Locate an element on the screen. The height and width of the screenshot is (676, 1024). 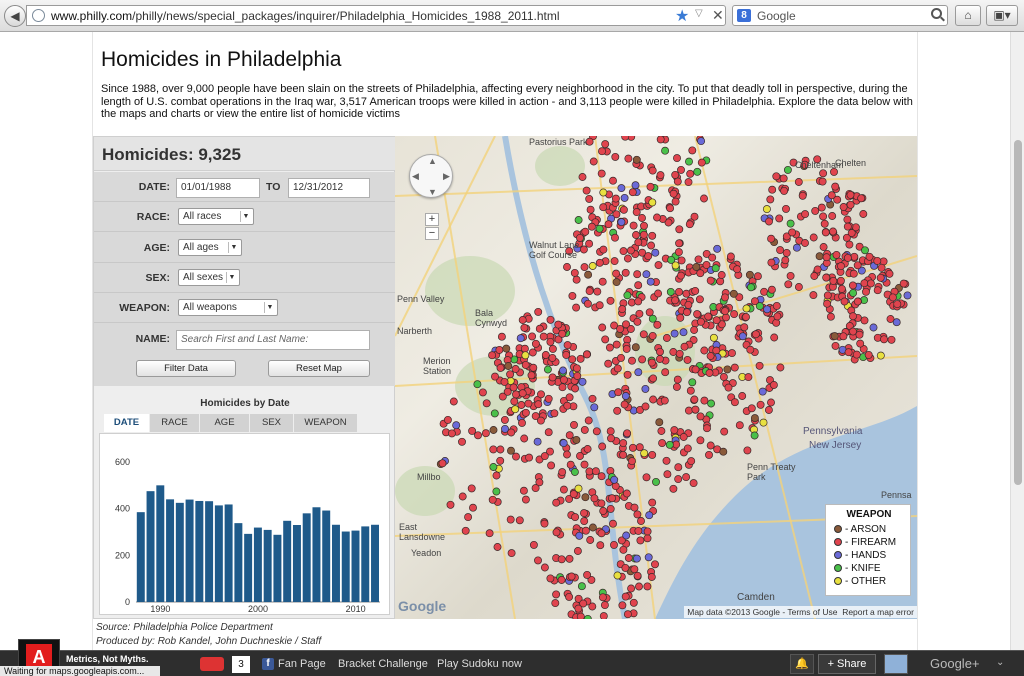
avatar is located at coordinates (896, 664).